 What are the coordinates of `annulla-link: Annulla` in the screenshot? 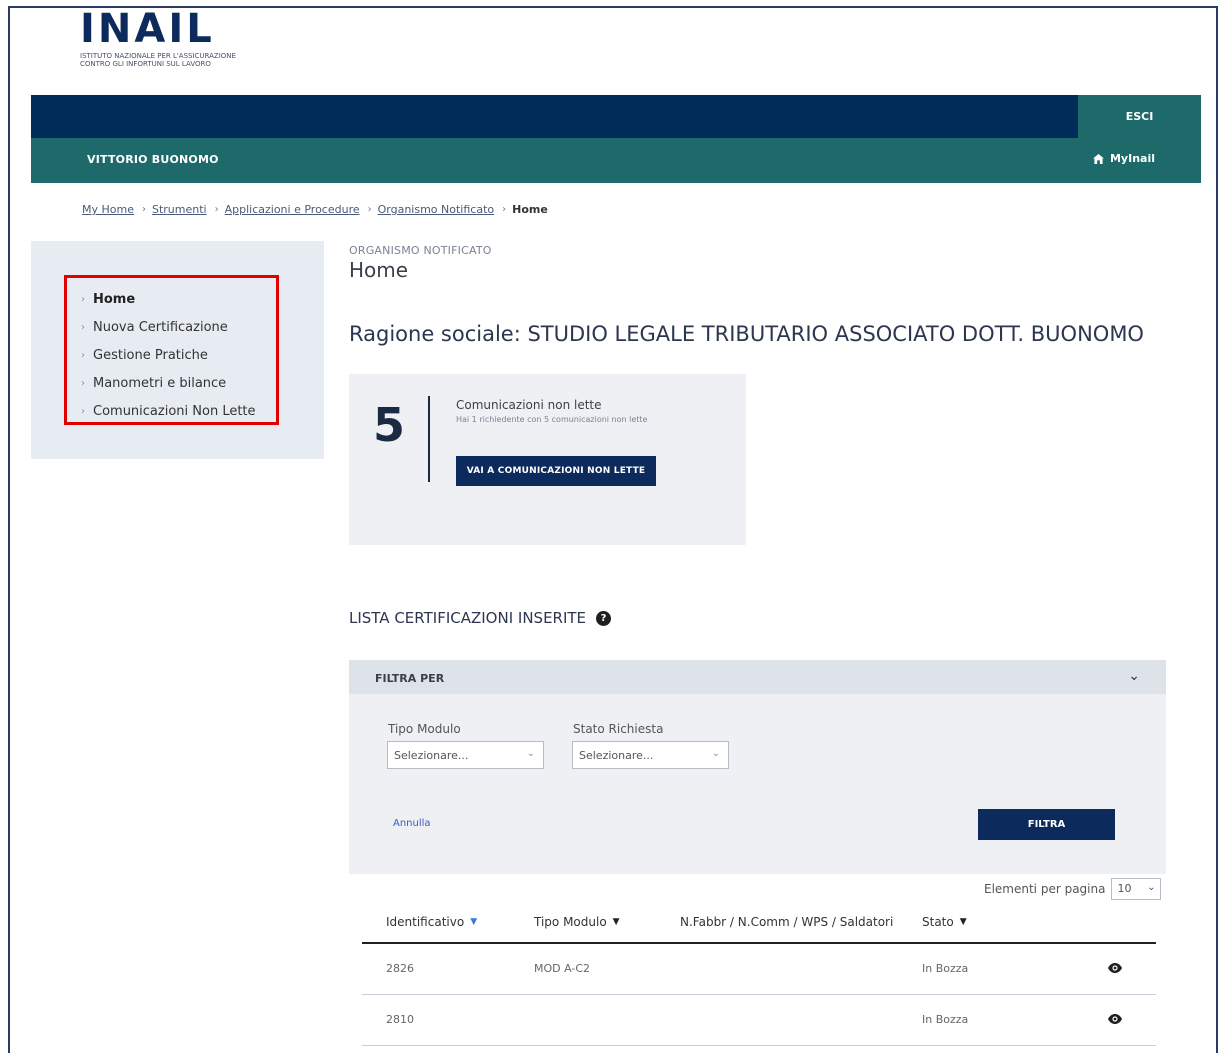 It's located at (412, 823).